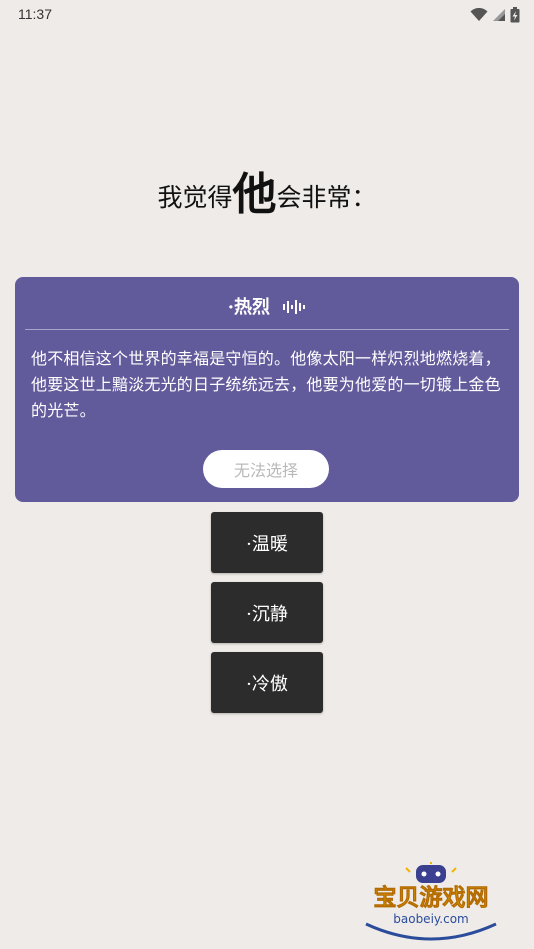  What do you see at coordinates (431, 897) in the screenshot?
I see `watermark-text: 宝贝游戏网` at bounding box center [431, 897].